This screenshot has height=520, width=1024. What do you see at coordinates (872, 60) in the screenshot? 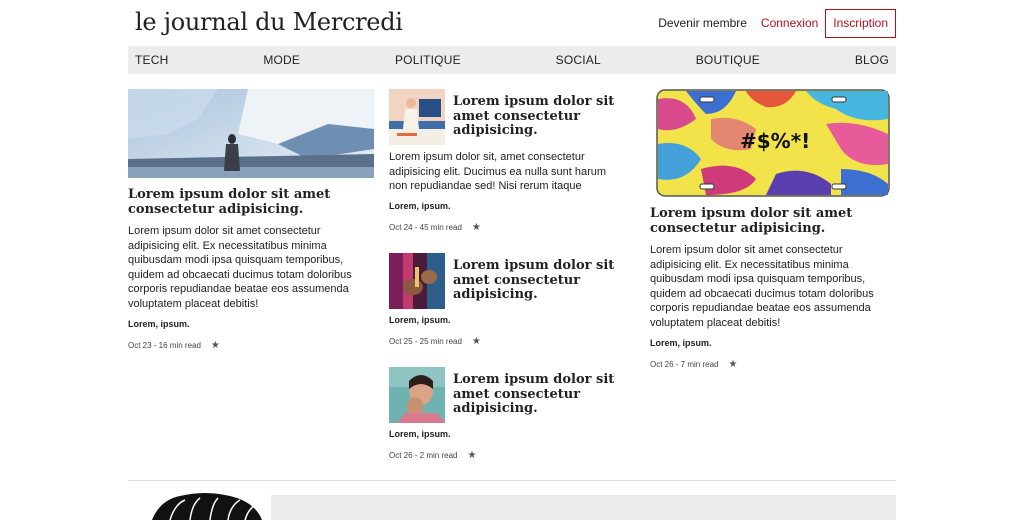
I see `nav-item-blog: BLOG` at bounding box center [872, 60].